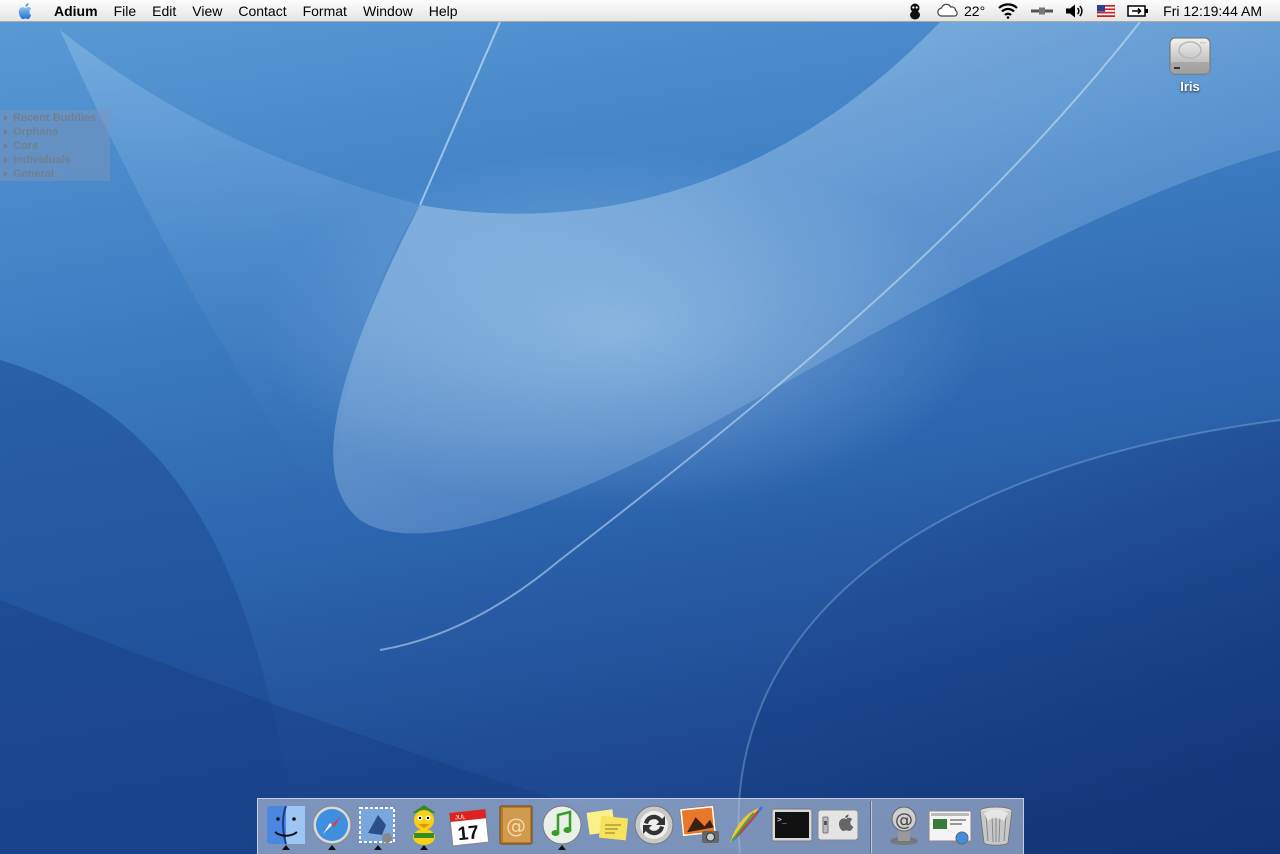  Describe the element at coordinates (975, 11) in the screenshot. I see `weather-temp: 22°` at that location.